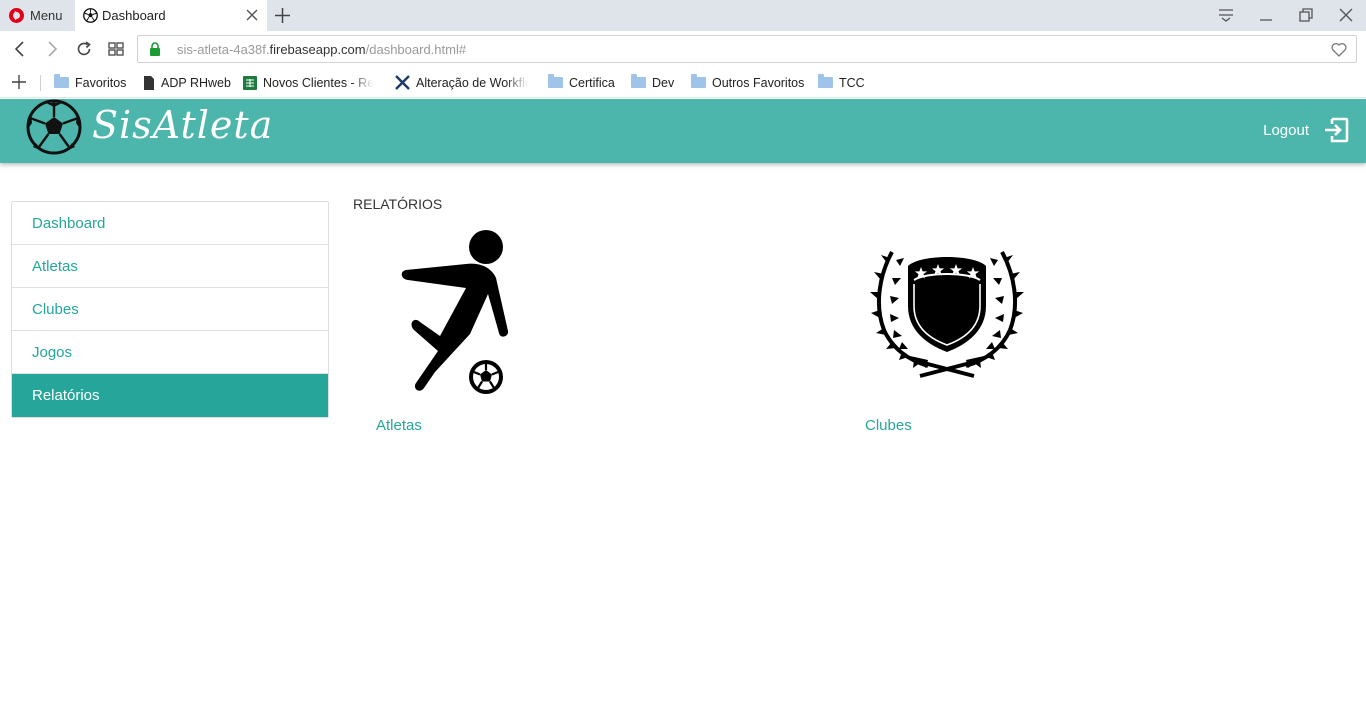 The image size is (1366, 728). I want to click on browser-tabstrip: Menu Dashboard, so click(683, 15).